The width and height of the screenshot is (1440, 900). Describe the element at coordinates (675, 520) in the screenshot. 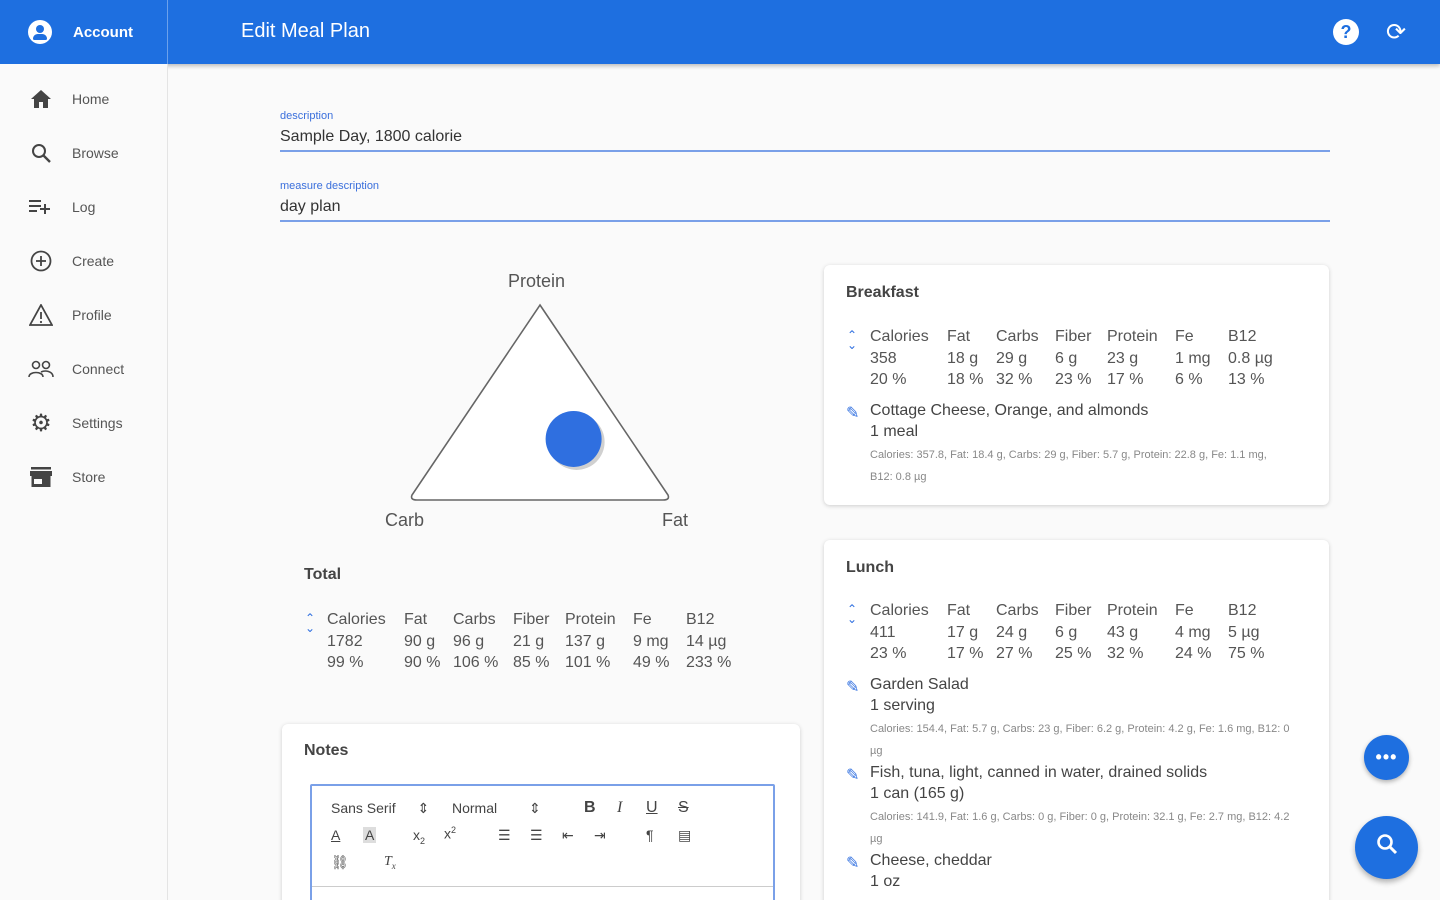

I see `fat-axis-label: Fat` at that location.